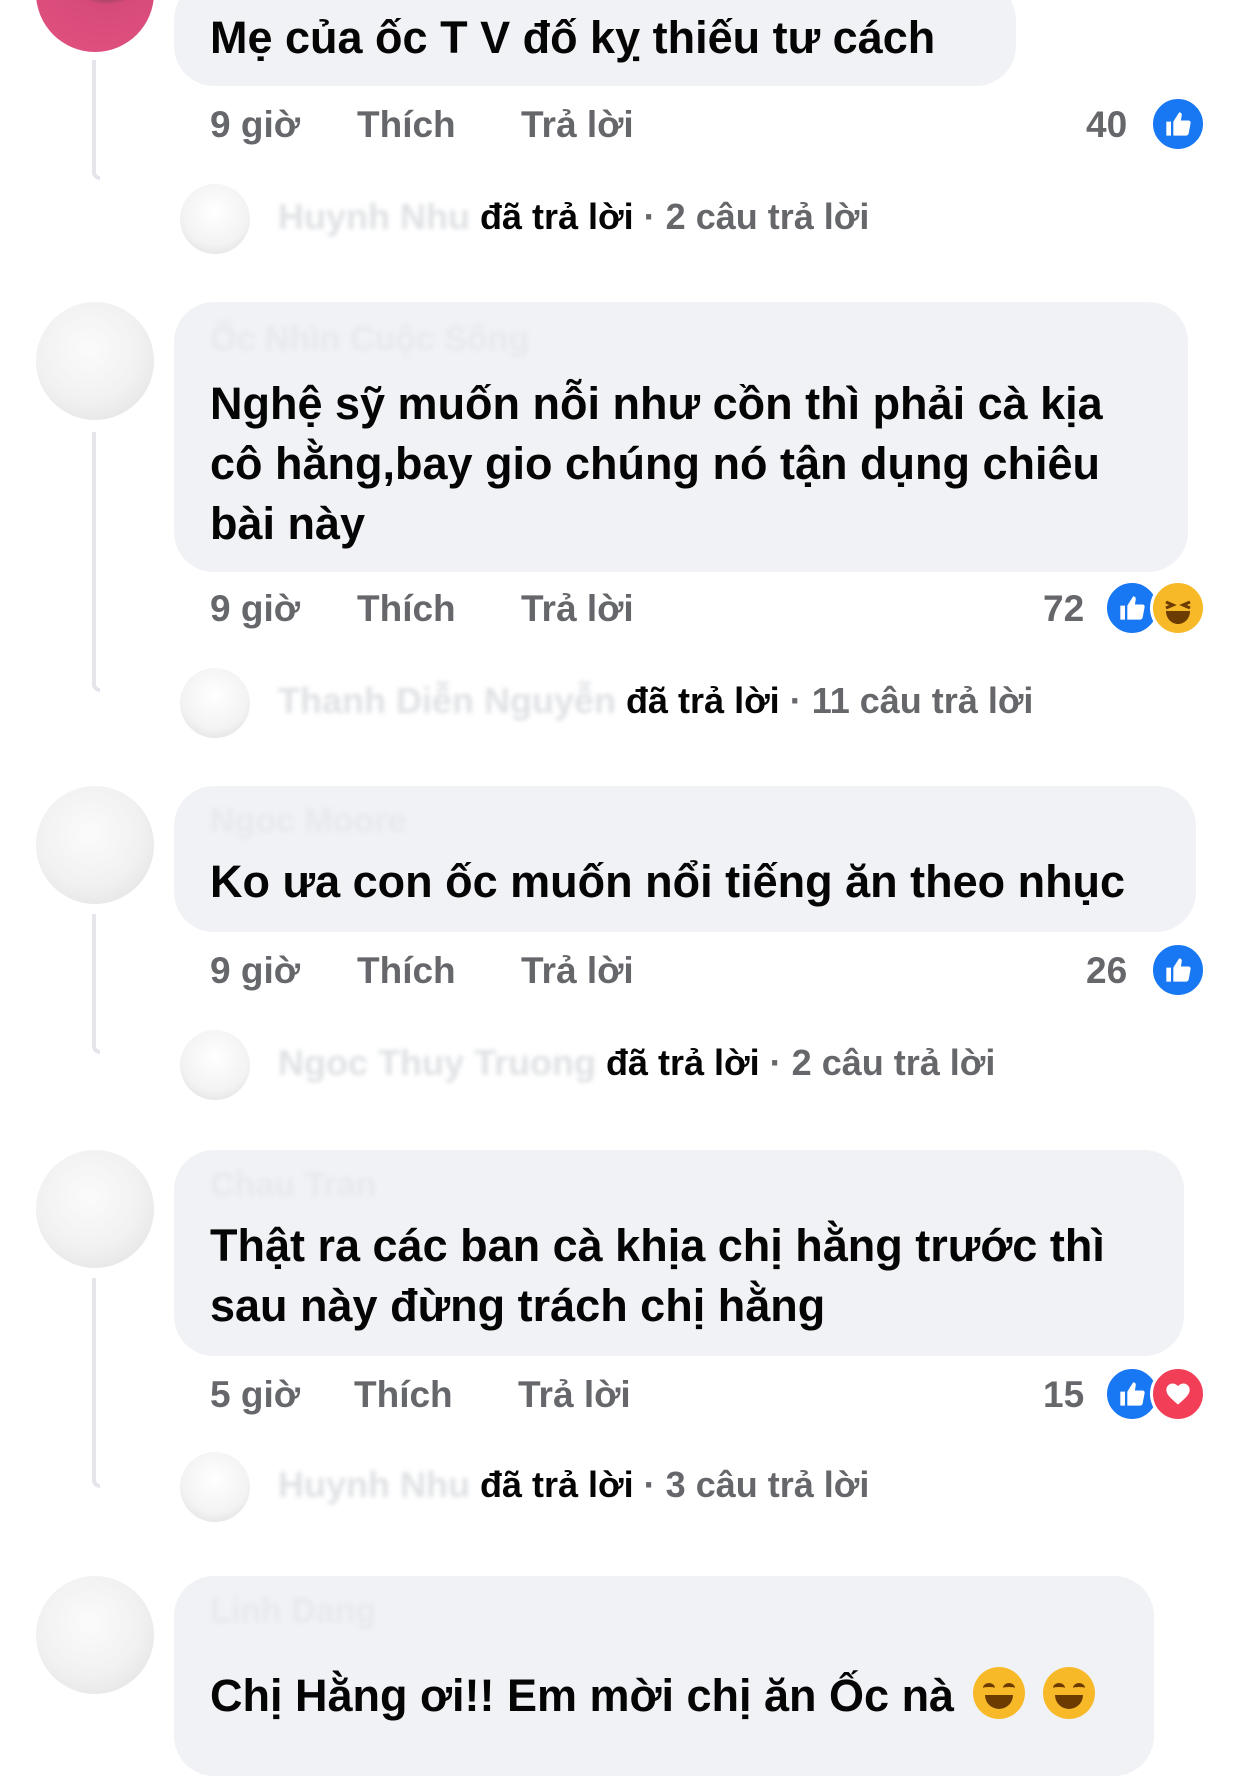 This screenshot has width=1242, height=1776. I want to click on view-replies-link: Huynh Nhu đã trả lời · 3 câu trả lời, so click(573, 1485).